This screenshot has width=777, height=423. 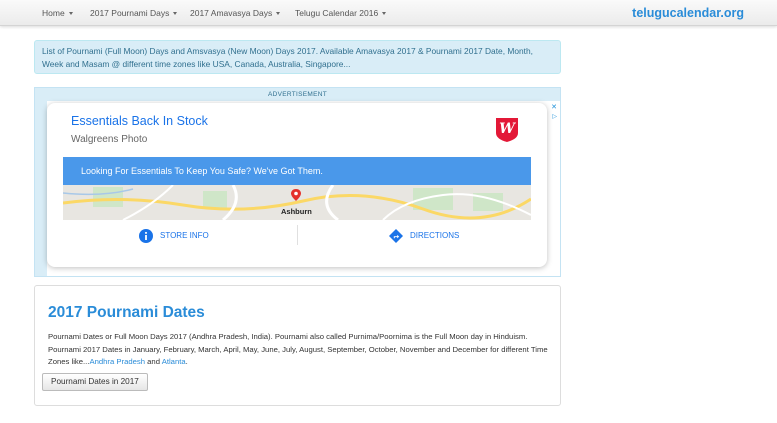 I want to click on nav-amavasya-label: 2017 Amavasya Days, so click(x=231, y=13).